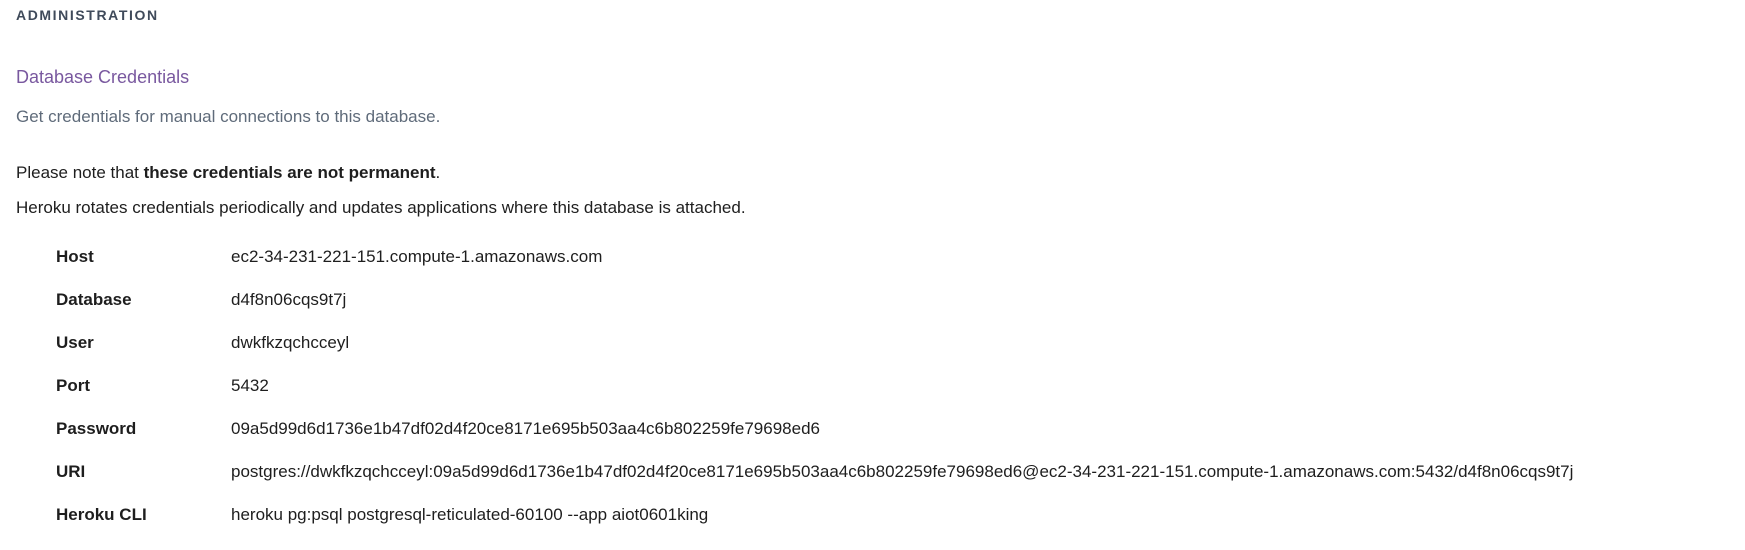 The width and height of the screenshot is (1745, 550). What do you see at coordinates (896, 308) in the screenshot?
I see `credential-row-database: Database d4f8n06cqs9t7j` at bounding box center [896, 308].